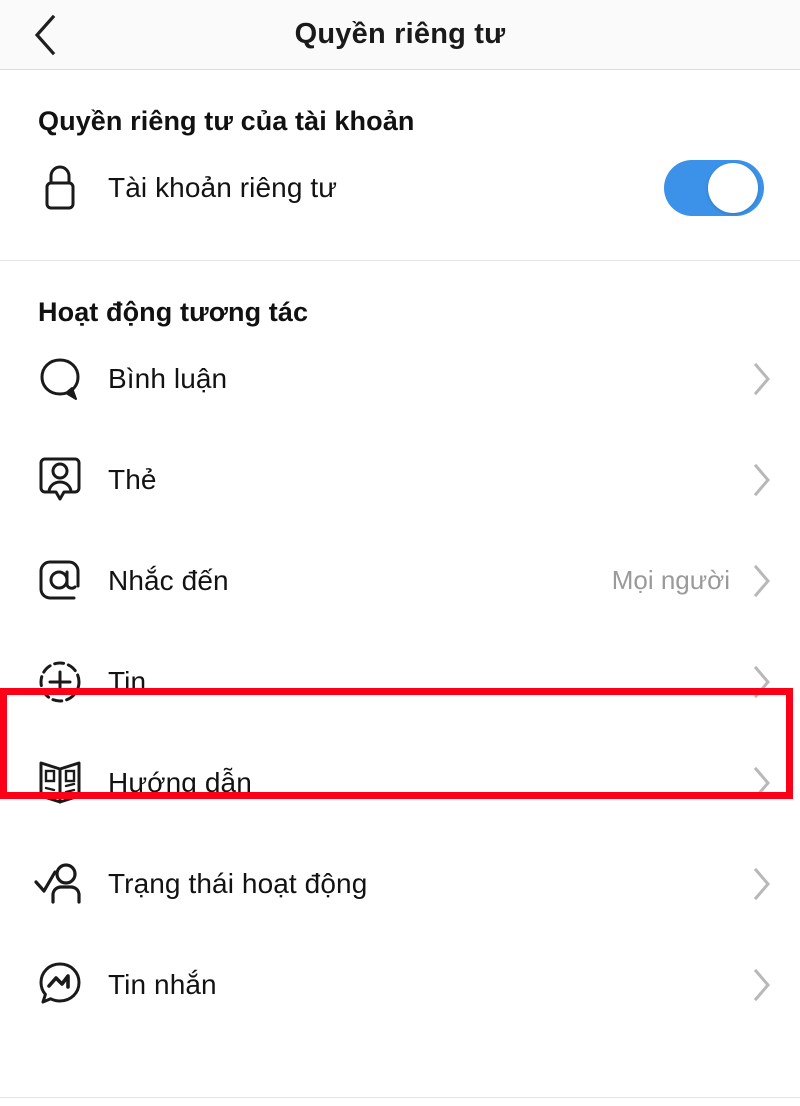 The height and width of the screenshot is (1106, 800). What do you see at coordinates (400, 187) in the screenshot?
I see `row-private-account: Tài khoản riêng tư` at bounding box center [400, 187].